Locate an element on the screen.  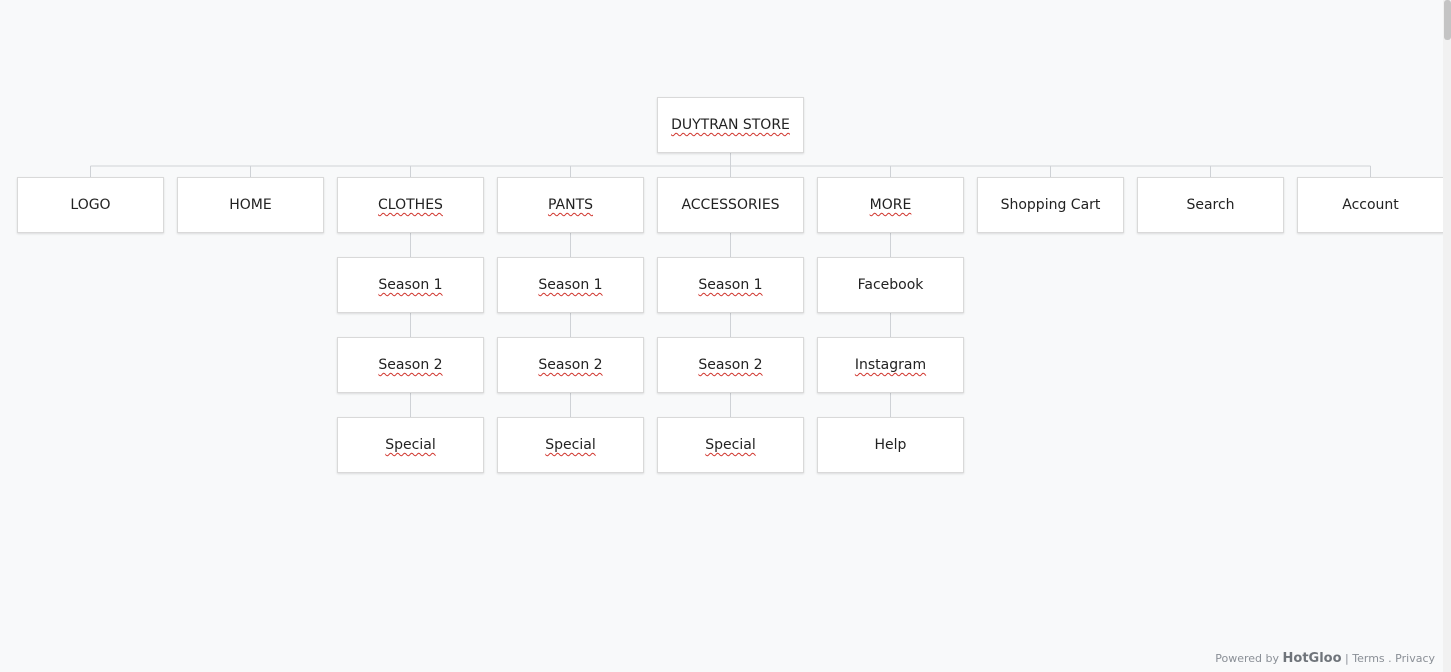
node-clothes-season-2: Season 2 is located at coordinates (410, 365).